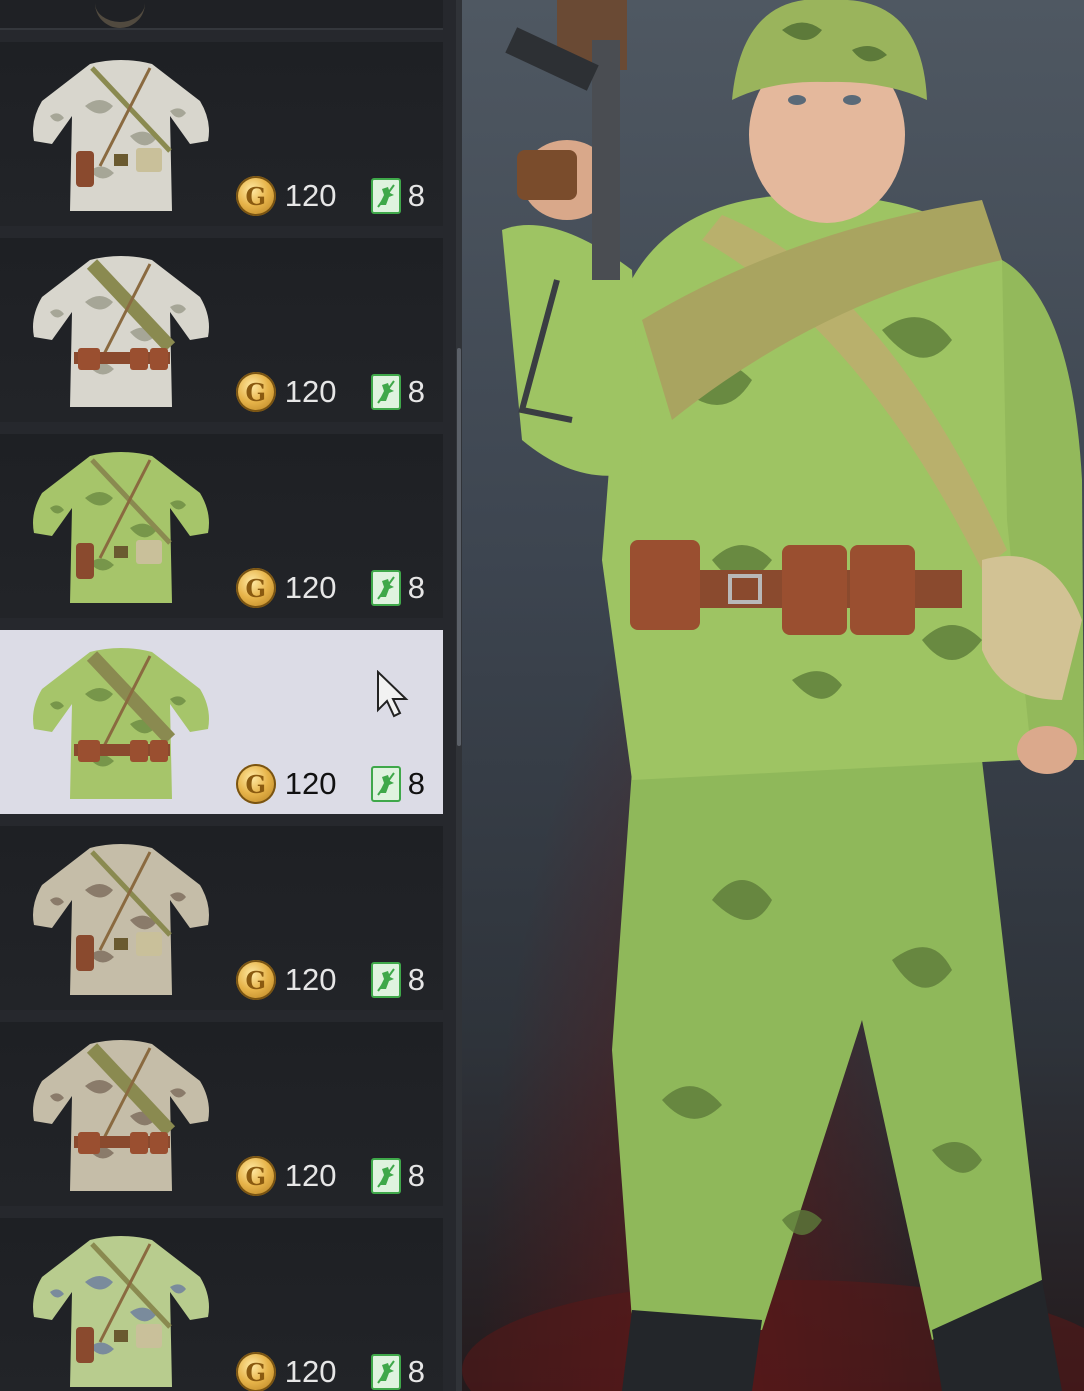  Describe the element at coordinates (221, 15) in the screenshot. I see `previous-item-stub` at that location.